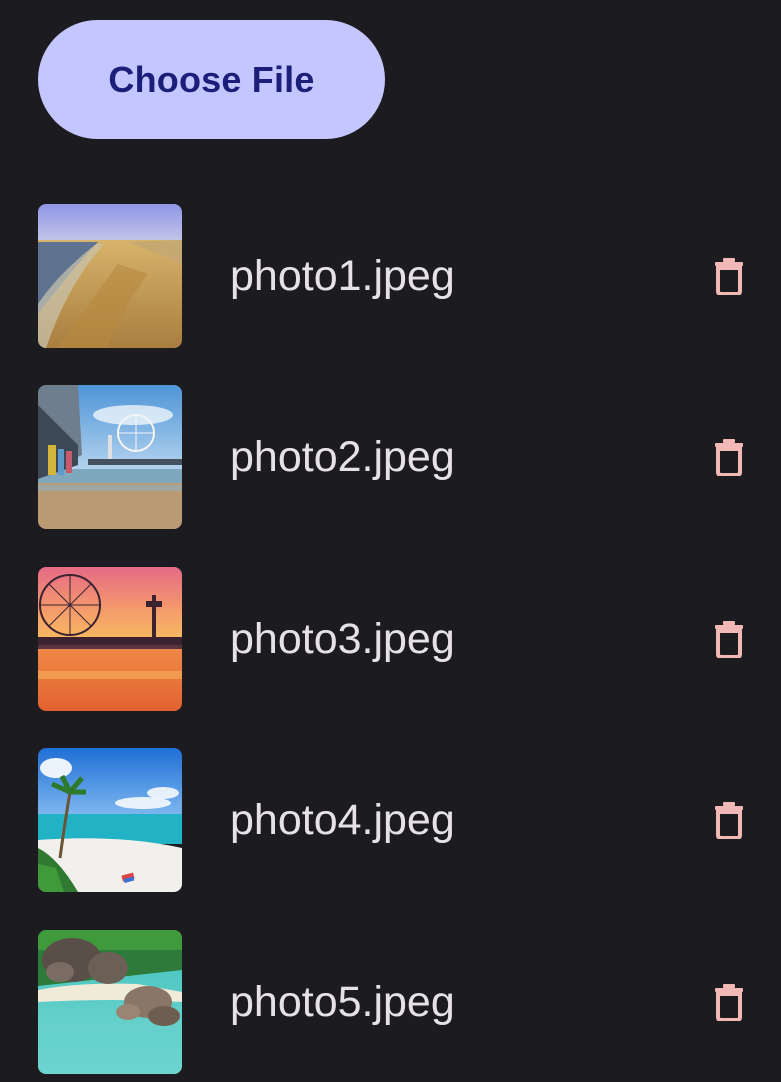 Image resolution: width=781 pixels, height=1082 pixels. I want to click on rocky-lagoon-thumbnail, so click(110, 1002).